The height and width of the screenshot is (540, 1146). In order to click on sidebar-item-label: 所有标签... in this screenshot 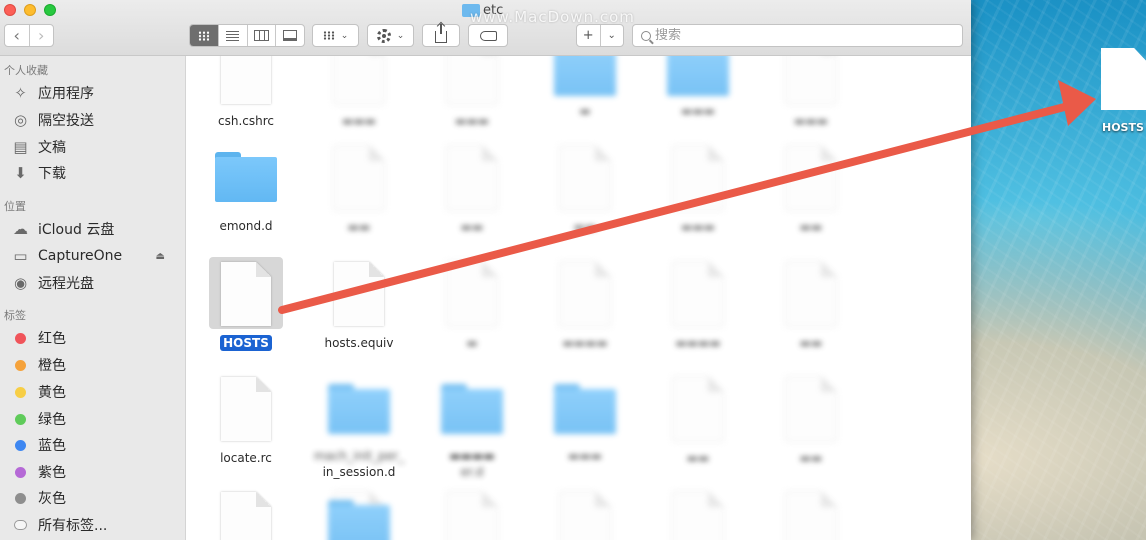, I will do `click(73, 526)`.